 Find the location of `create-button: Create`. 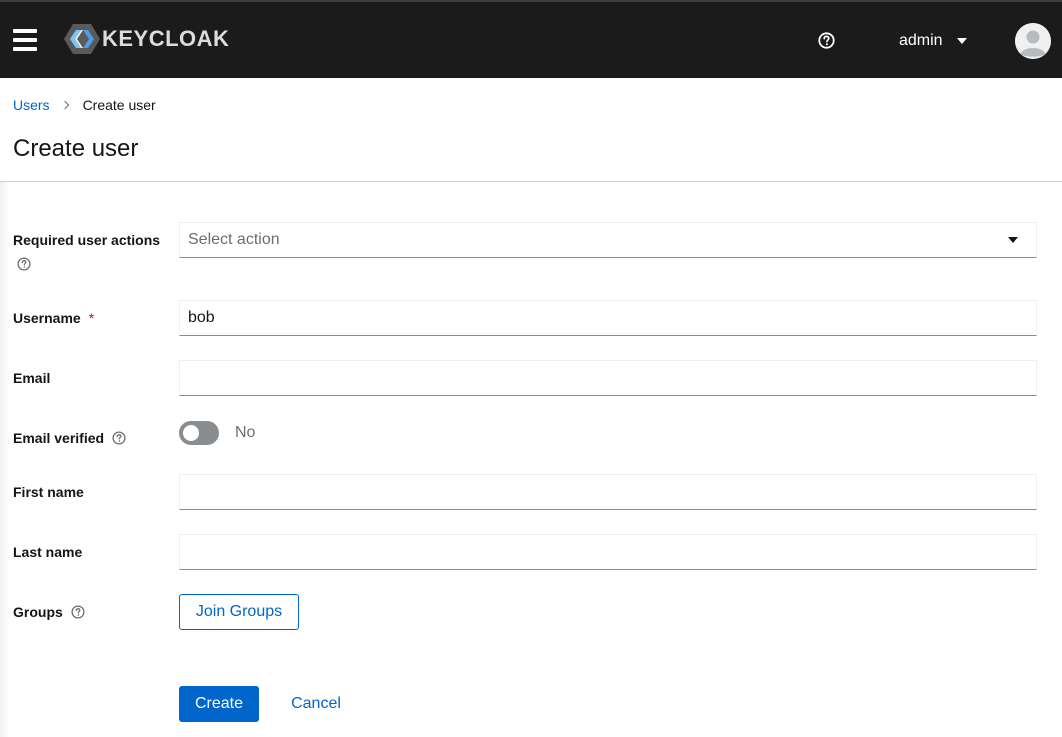

create-button: Create is located at coordinates (219, 704).